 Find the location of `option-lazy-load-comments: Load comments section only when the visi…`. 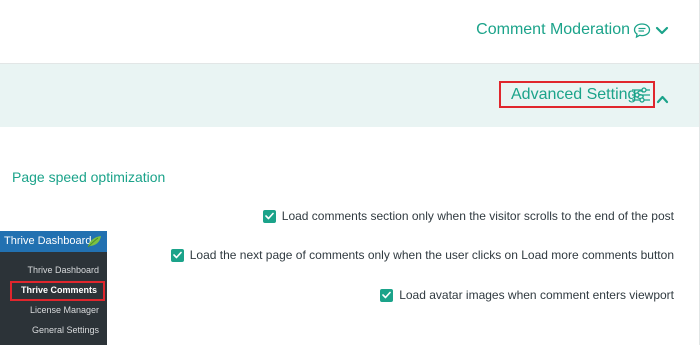

option-lazy-load-comments: Load comments section only when the visi… is located at coordinates (468, 216).